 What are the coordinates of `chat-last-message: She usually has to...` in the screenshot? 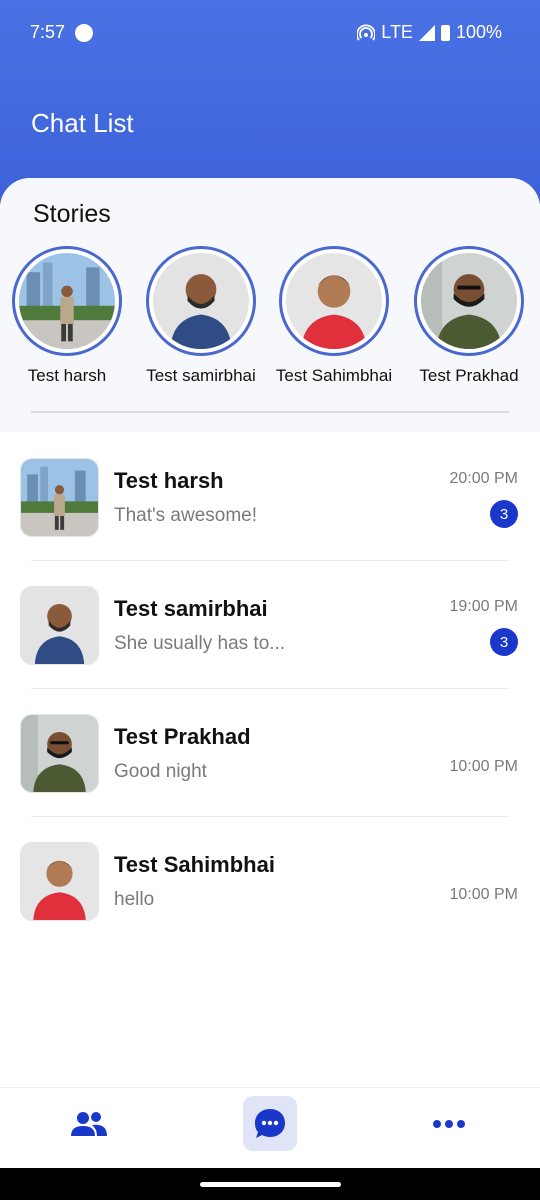 It's located at (200, 643).